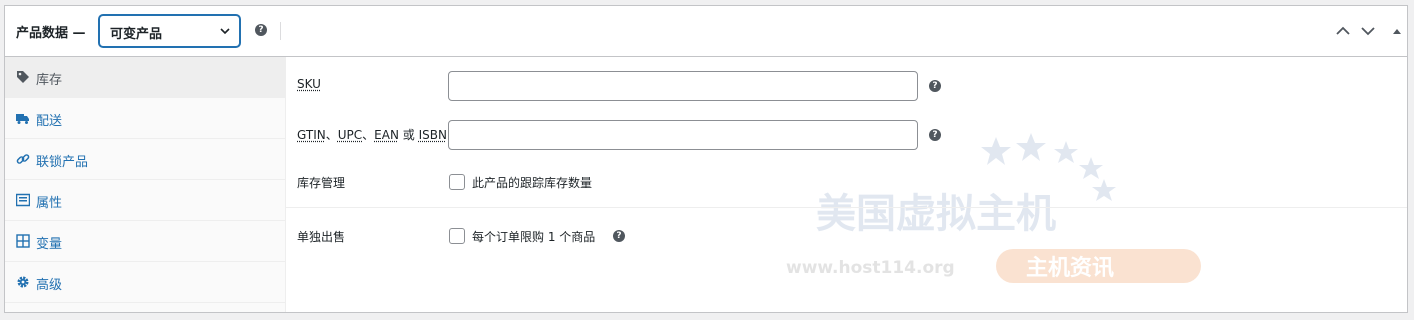  I want to click on sold-individually-checkbox, so click(457, 236).